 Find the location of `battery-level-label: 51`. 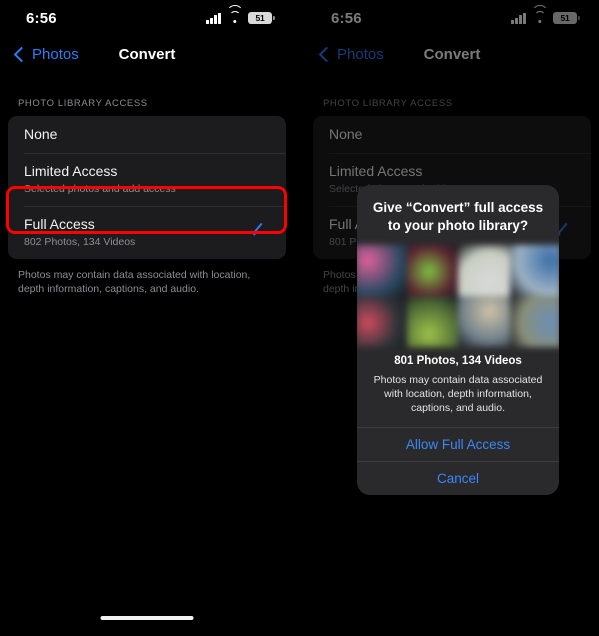

battery-level-label: 51 is located at coordinates (260, 17).